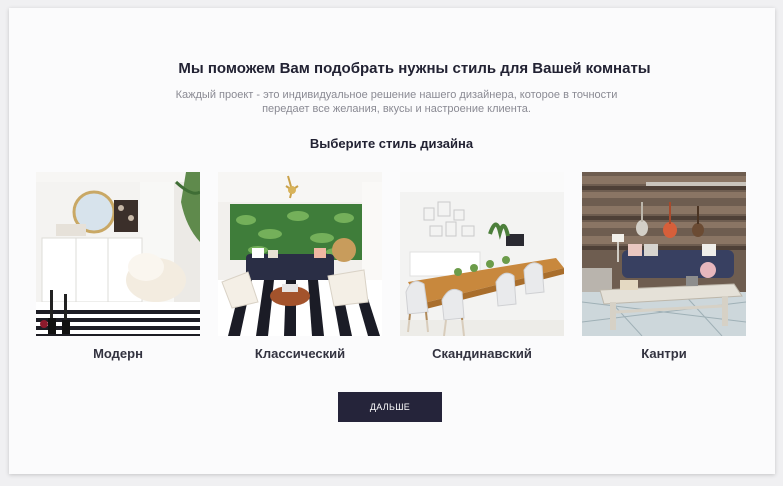  What do you see at coordinates (482, 254) in the screenshot?
I see `scandinavian-room-photo` at bounding box center [482, 254].